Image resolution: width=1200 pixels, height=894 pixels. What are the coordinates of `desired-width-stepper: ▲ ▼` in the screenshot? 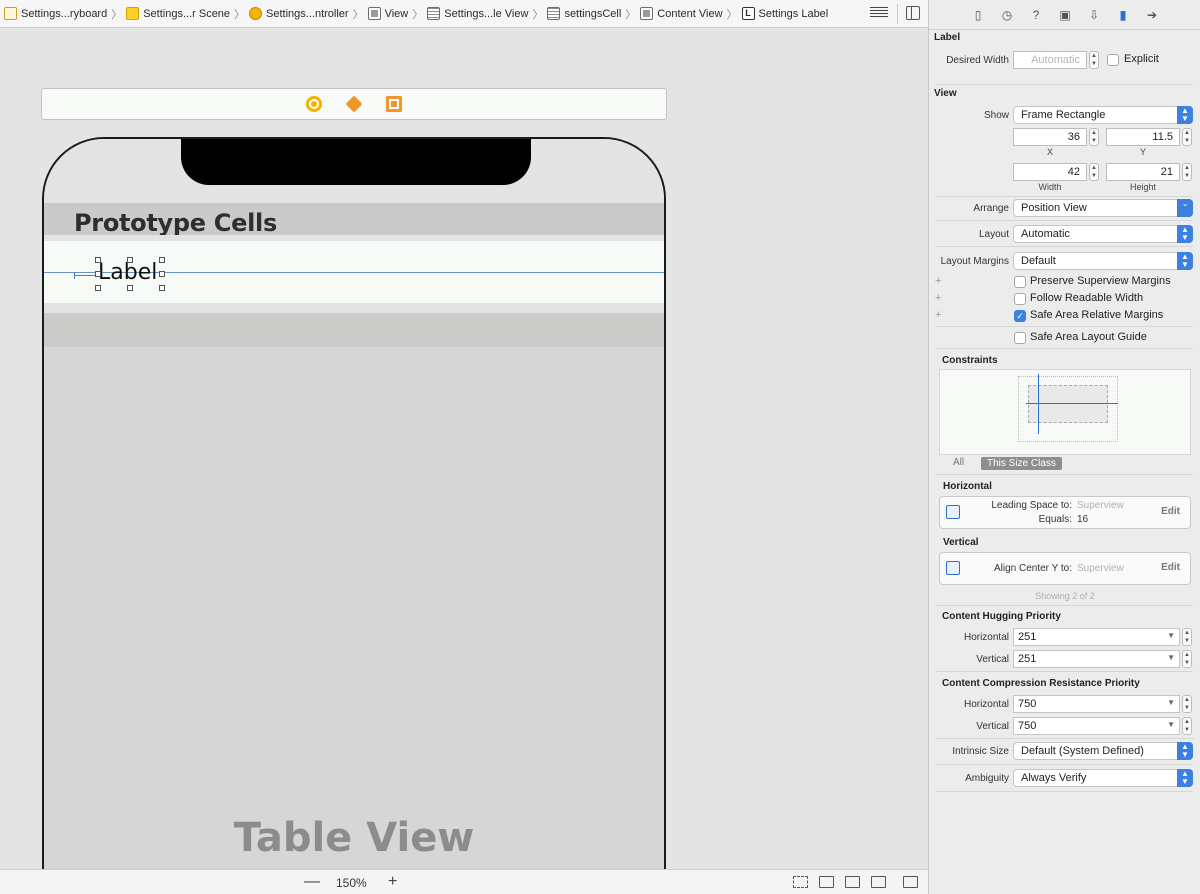 It's located at (1094, 60).